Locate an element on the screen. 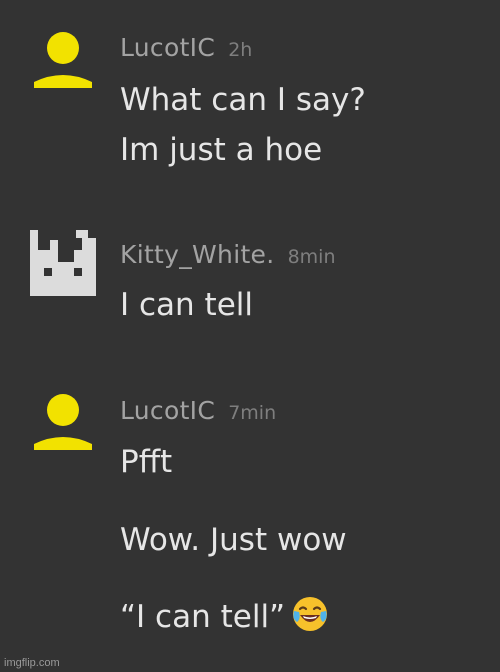  message-line: “I can tell” is located at coordinates (224, 618).